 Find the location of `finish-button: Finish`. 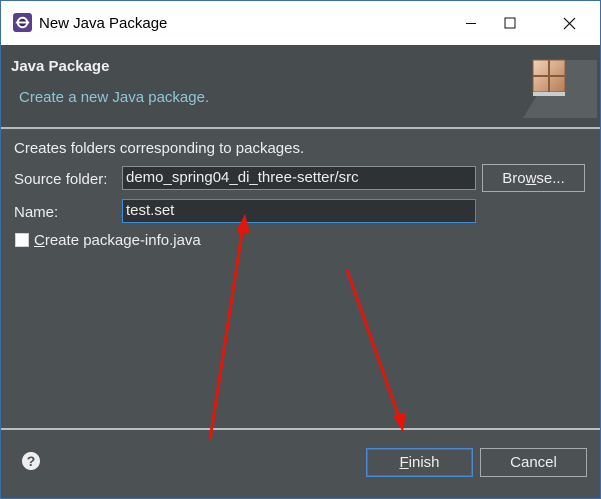

finish-button: Finish is located at coordinates (419, 462).